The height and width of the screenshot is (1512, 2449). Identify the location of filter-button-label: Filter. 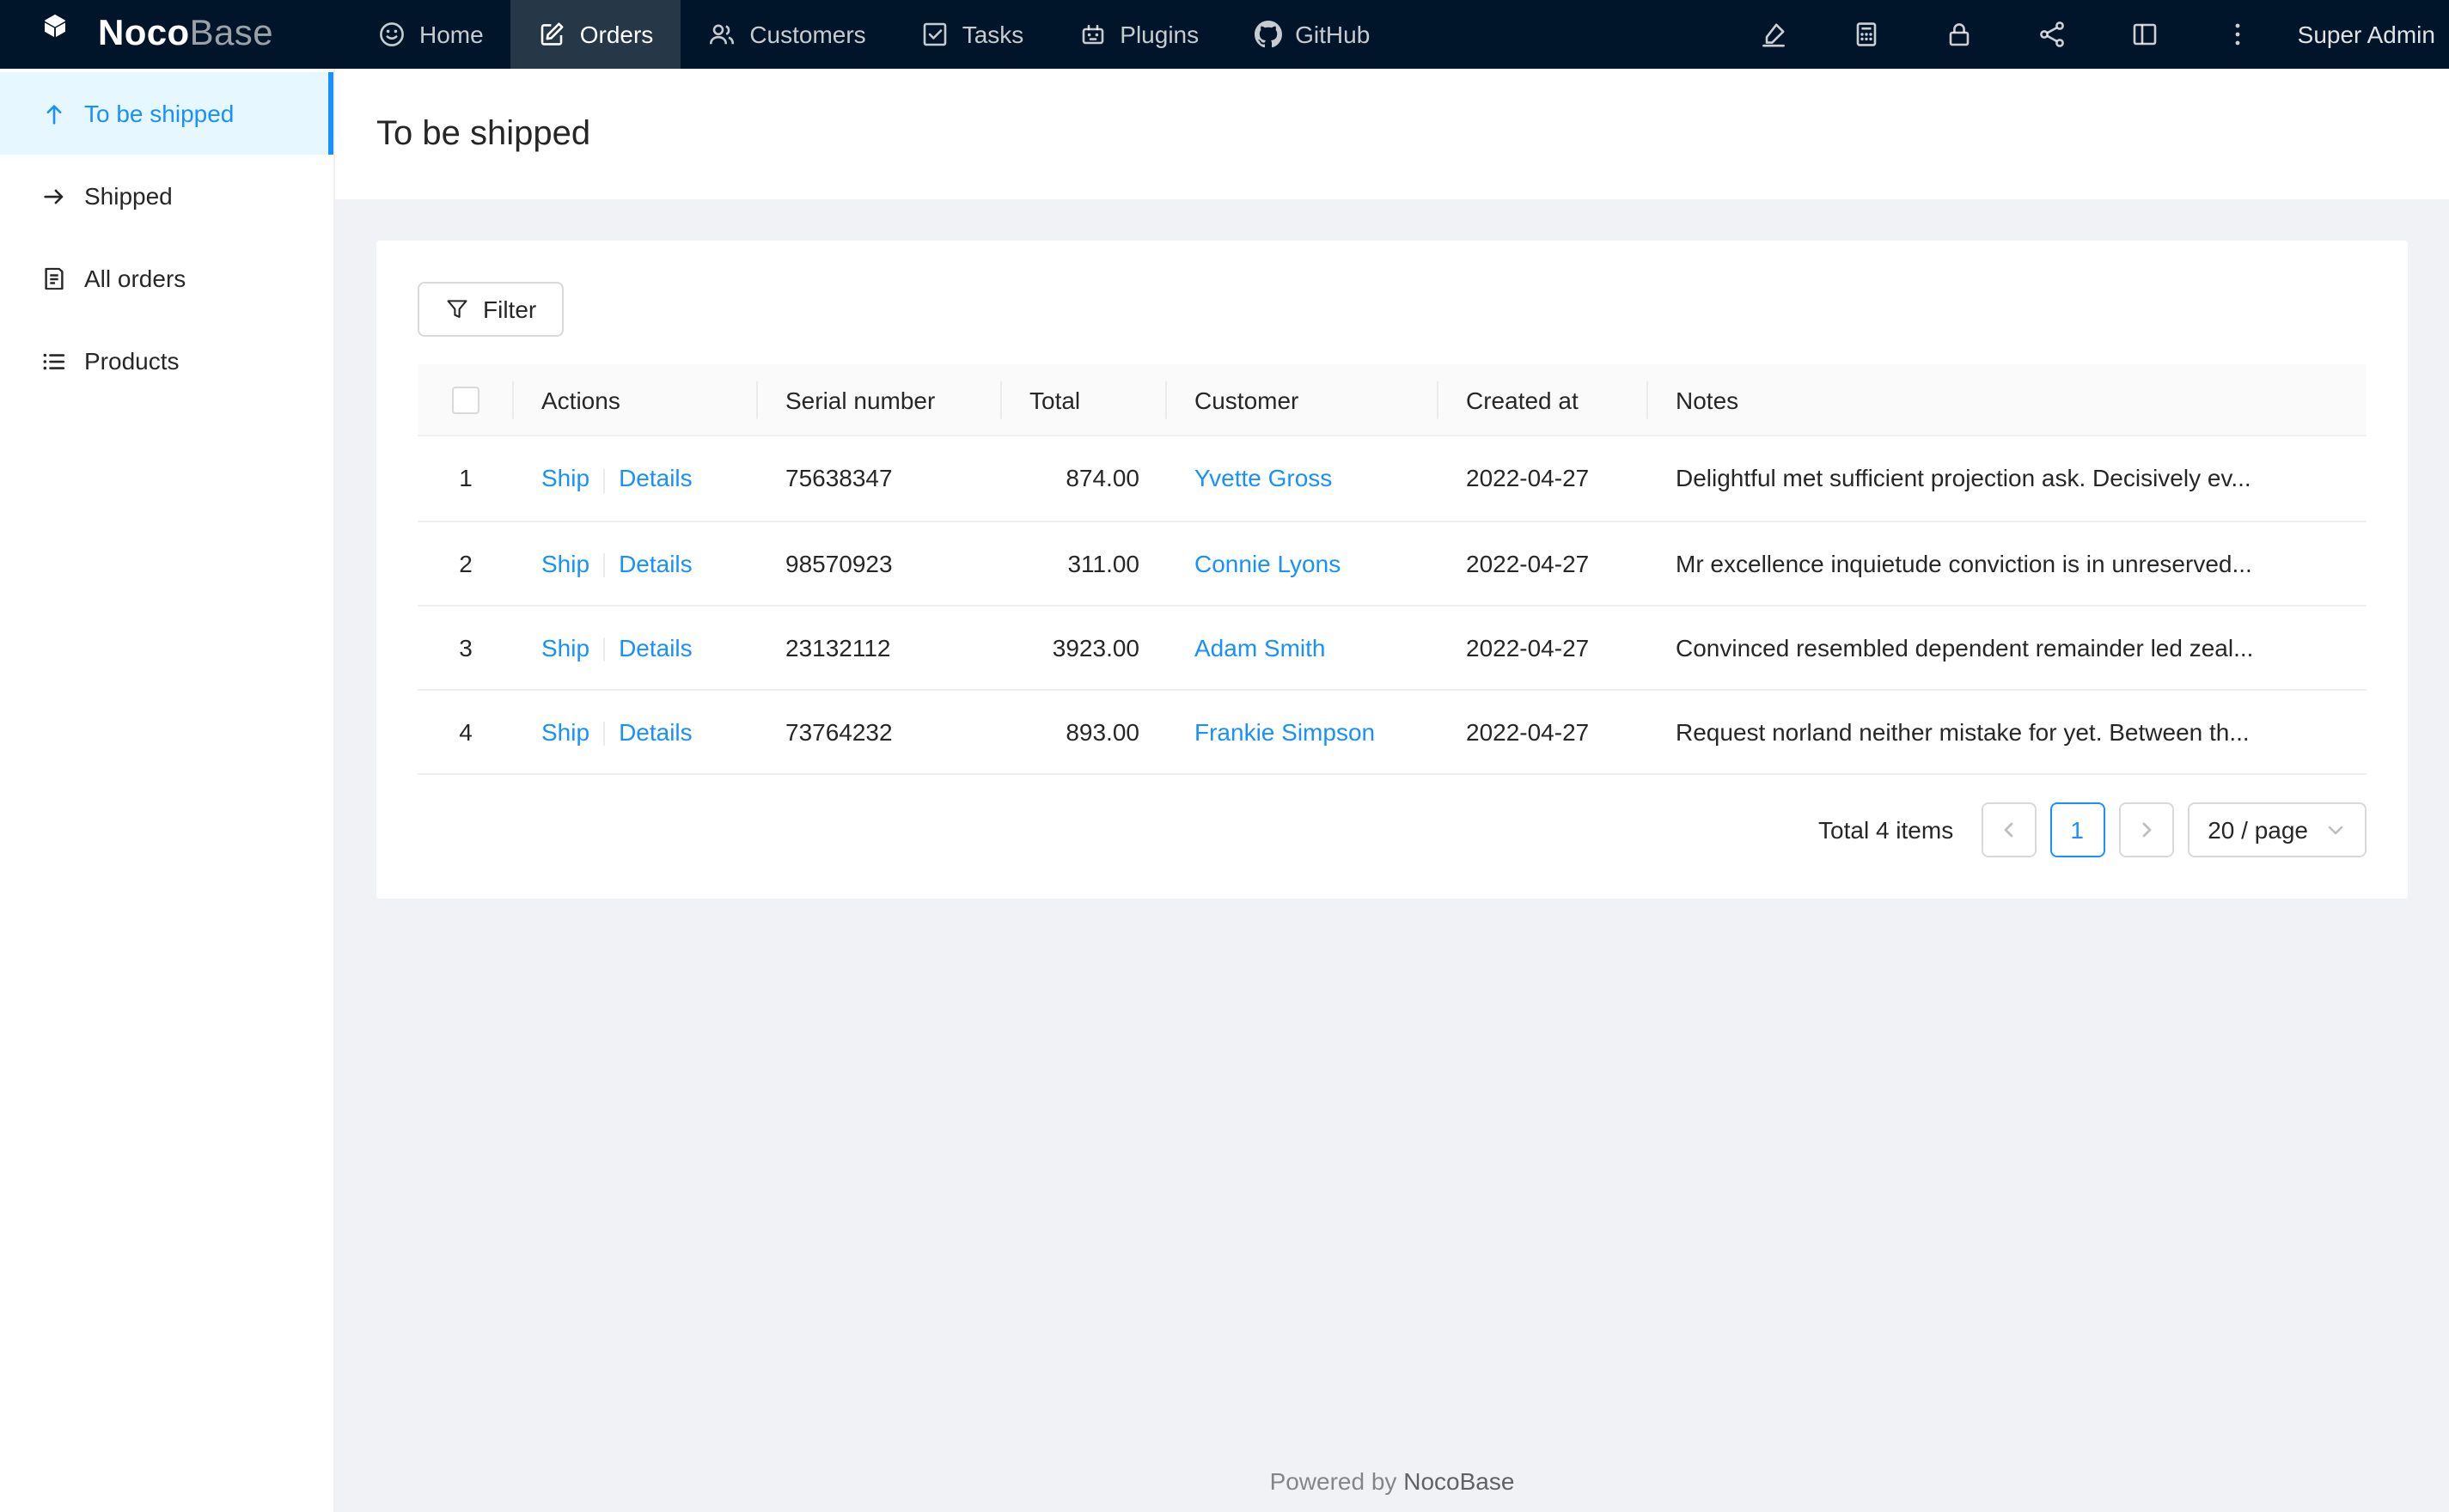
(510, 309).